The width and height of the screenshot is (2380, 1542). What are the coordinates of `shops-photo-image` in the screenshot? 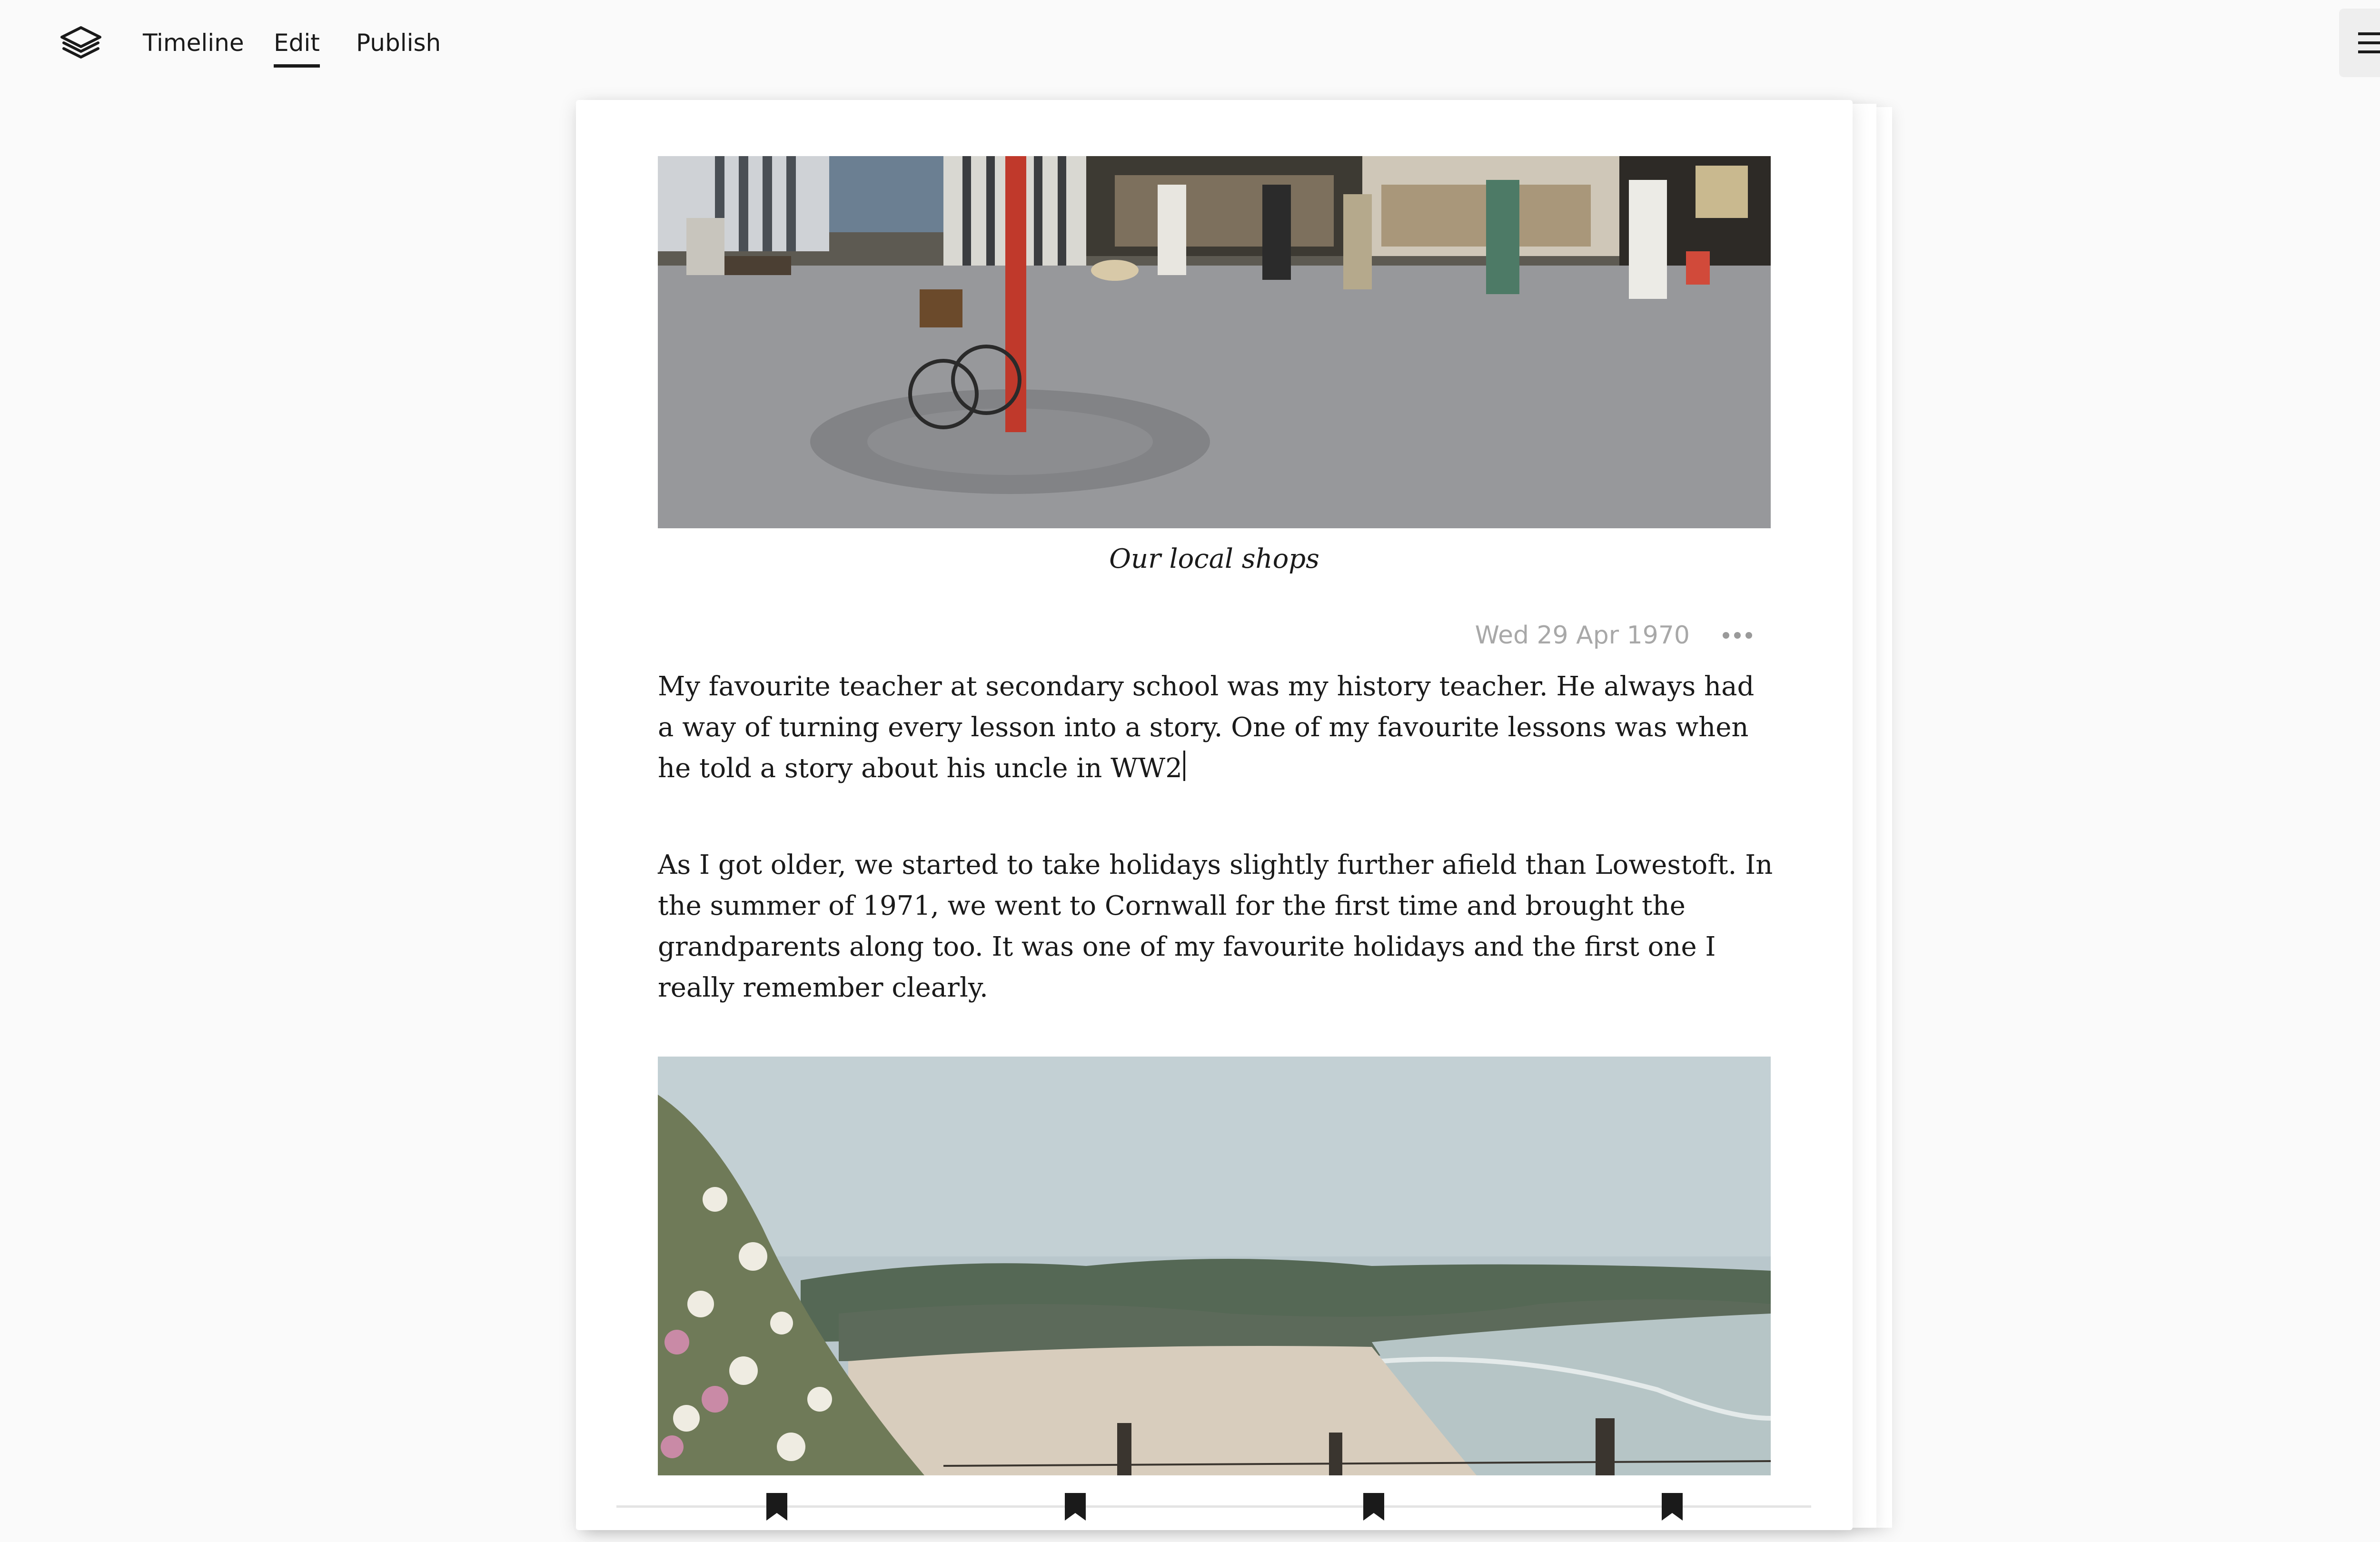 It's located at (1214, 342).